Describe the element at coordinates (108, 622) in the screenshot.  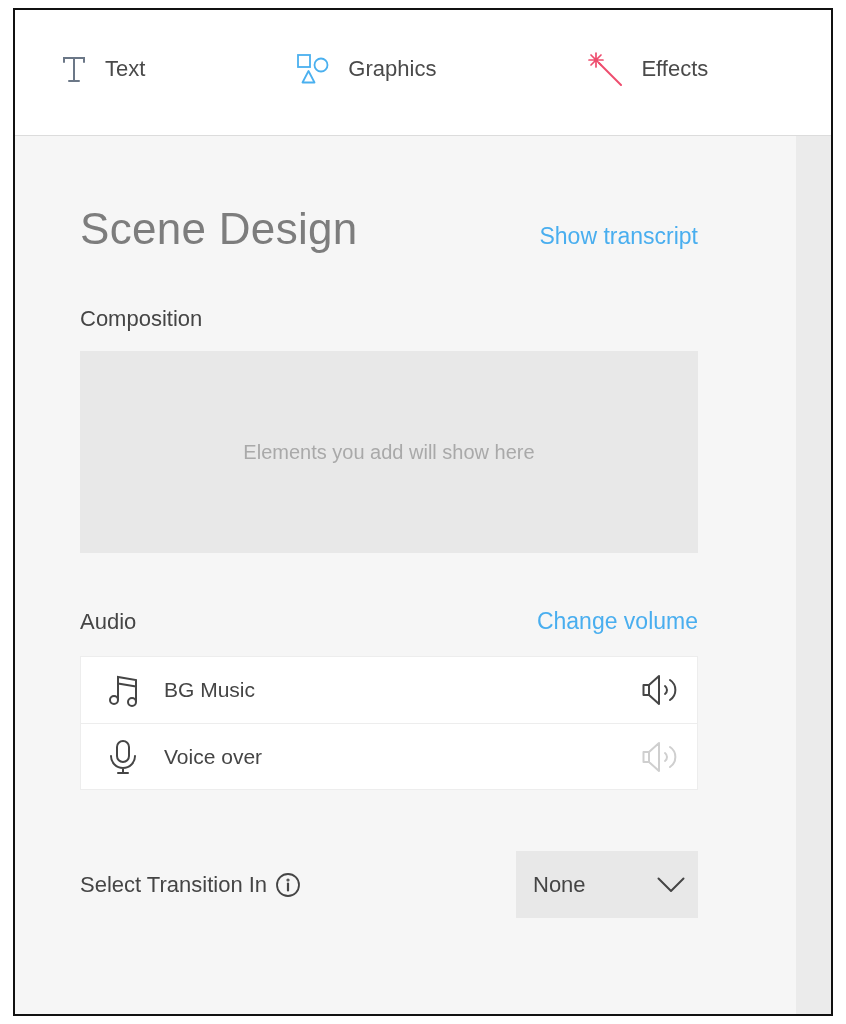
I see `section-label: Audio` at that location.